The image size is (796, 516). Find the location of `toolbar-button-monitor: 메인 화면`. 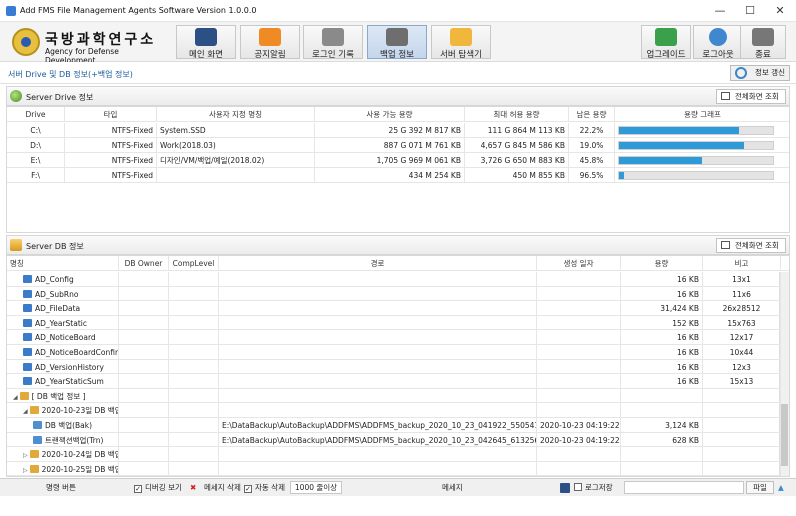

toolbar-button-monitor: 메인 화면 is located at coordinates (206, 42).